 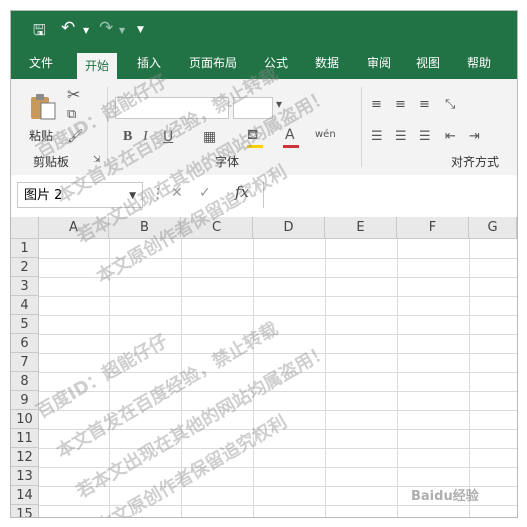 I want to click on row-header-1: 1, so click(x=25, y=248).